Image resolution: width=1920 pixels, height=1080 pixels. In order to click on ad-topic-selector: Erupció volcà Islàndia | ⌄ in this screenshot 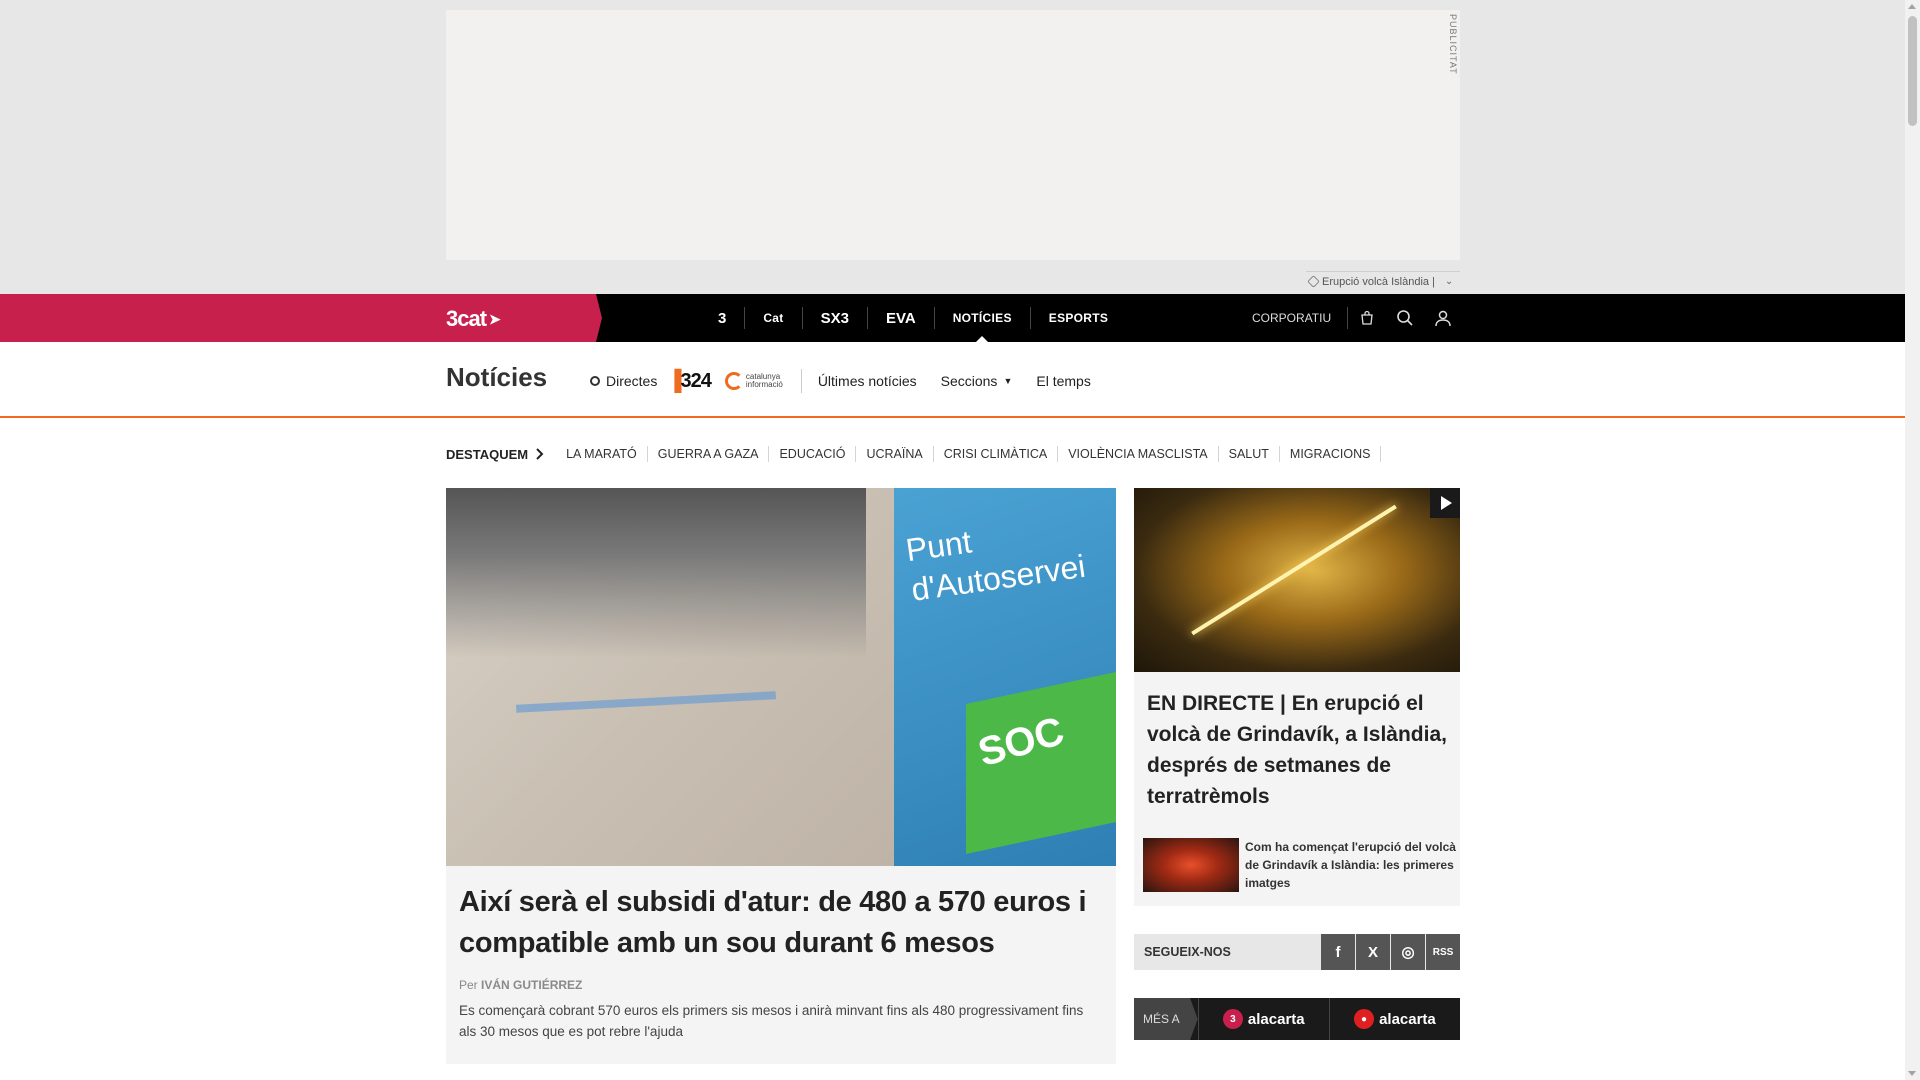, I will do `click(1383, 281)`.